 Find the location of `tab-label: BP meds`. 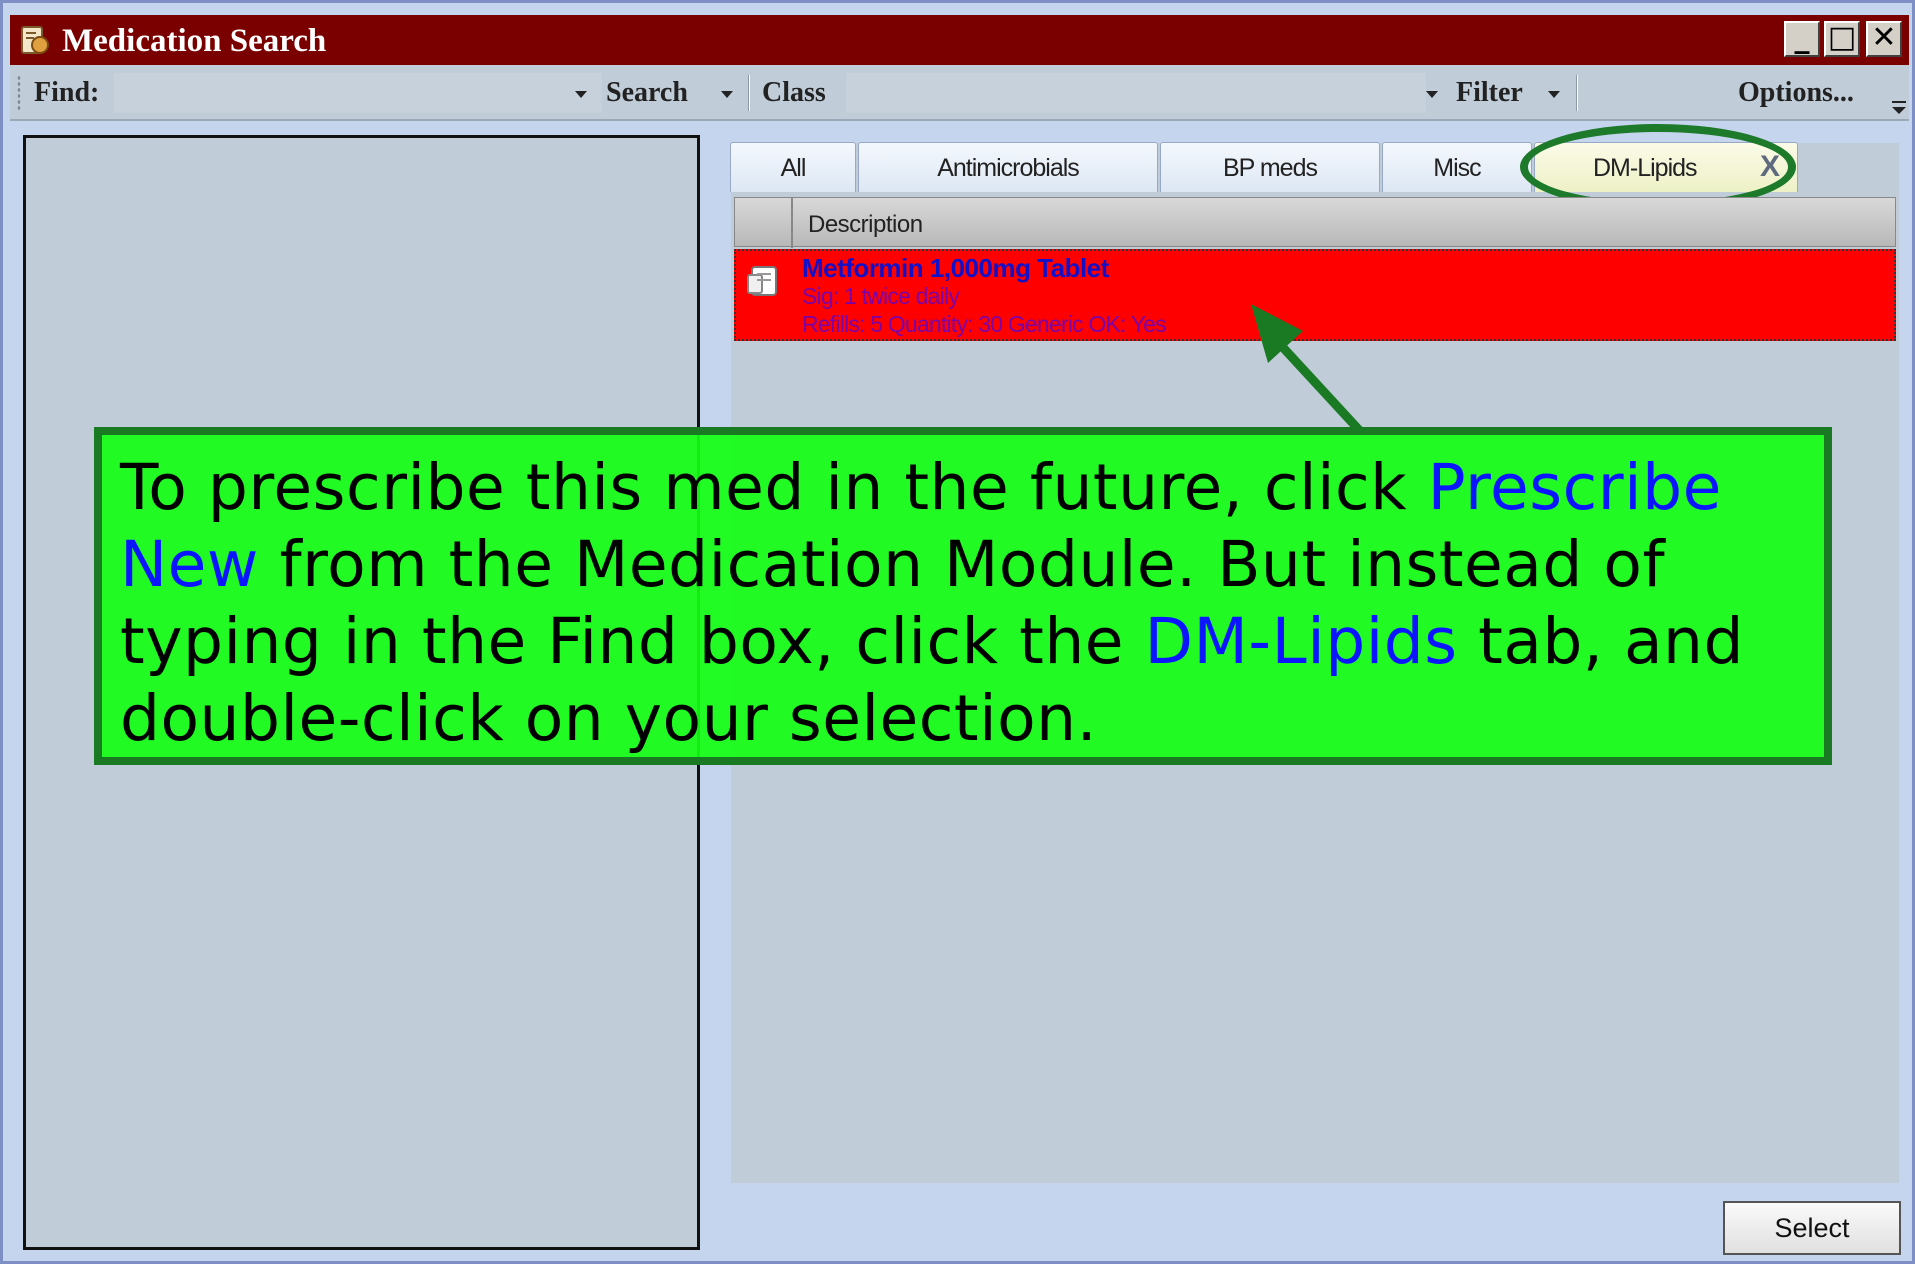

tab-label: BP meds is located at coordinates (1270, 168).